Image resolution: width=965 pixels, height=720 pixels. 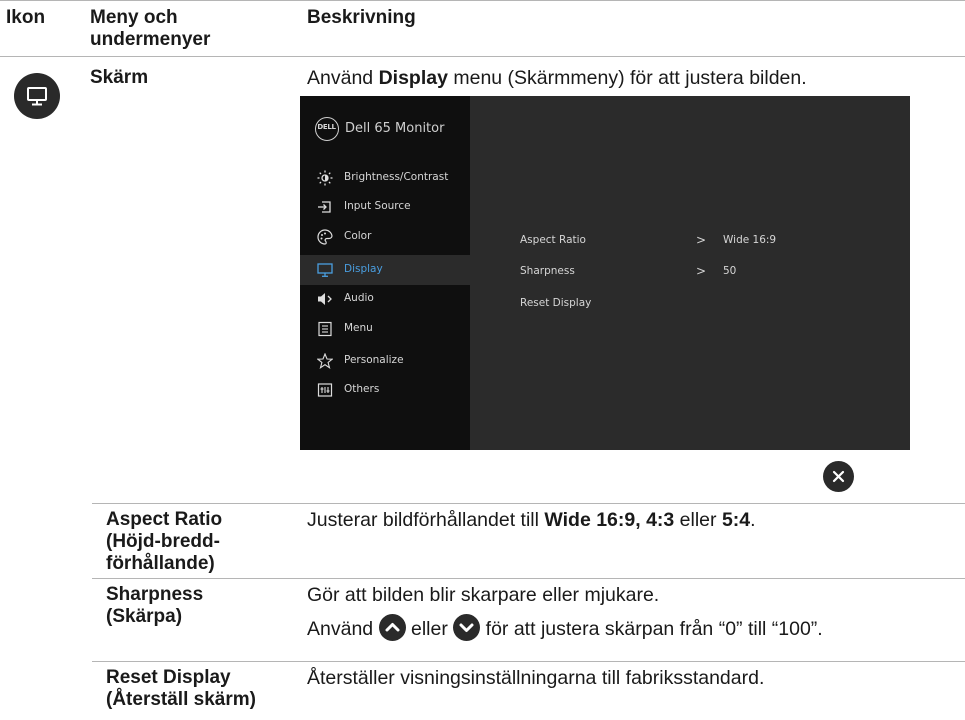 What do you see at coordinates (385, 329) in the screenshot?
I see `osd-menu-menu: Menu` at bounding box center [385, 329].